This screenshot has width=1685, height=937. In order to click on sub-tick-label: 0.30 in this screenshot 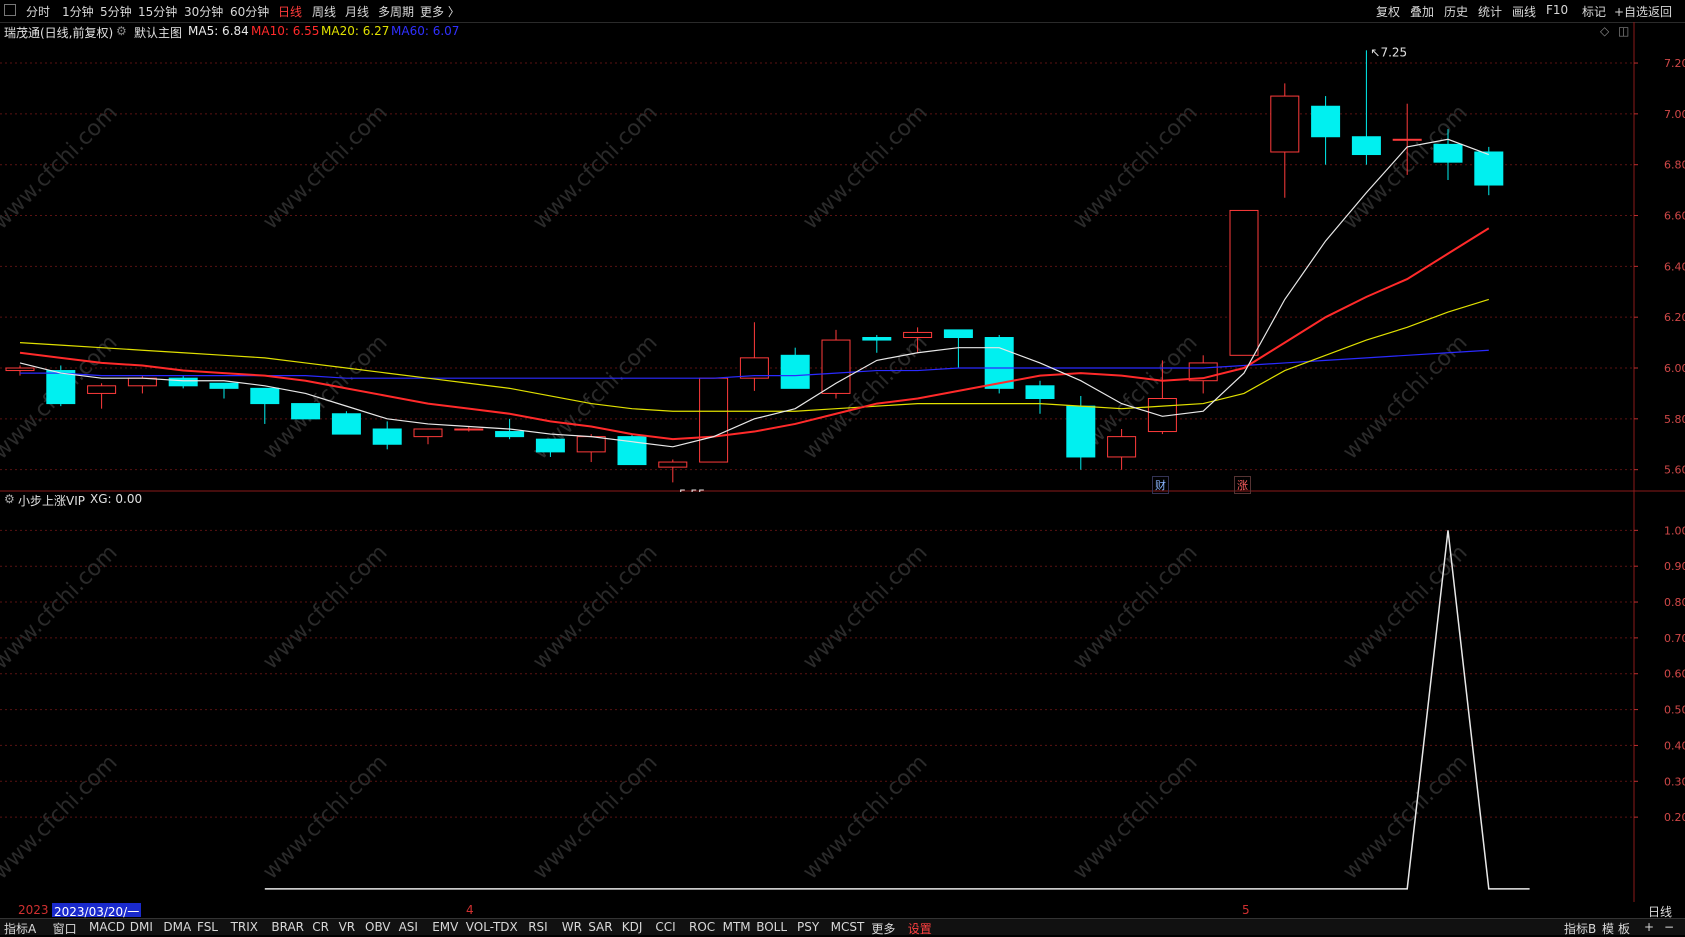, I will do `click(1674, 781)`.